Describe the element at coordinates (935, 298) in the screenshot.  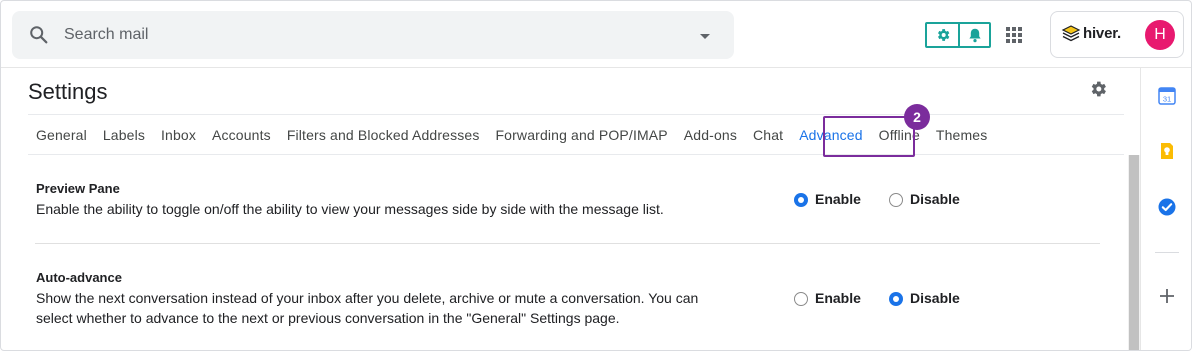
I see `auto-advance-disable-label: Disable` at that location.